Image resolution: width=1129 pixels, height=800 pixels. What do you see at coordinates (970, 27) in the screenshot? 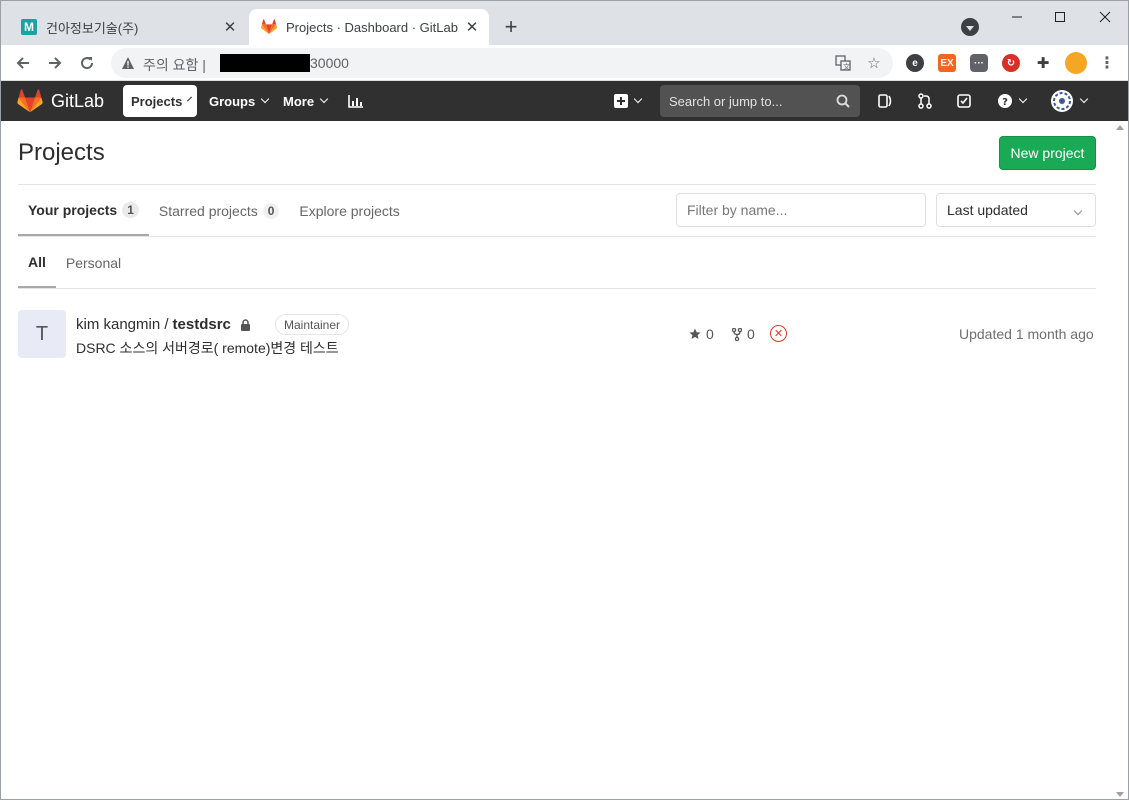
I see `tab-search-icon` at bounding box center [970, 27].